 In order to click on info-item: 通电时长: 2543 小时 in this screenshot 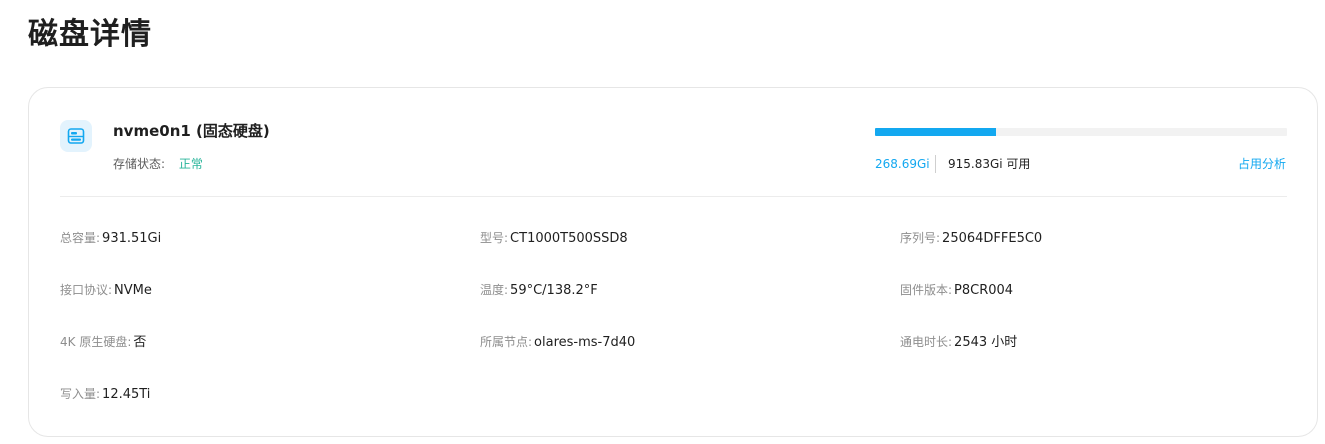, I will do `click(958, 342)`.